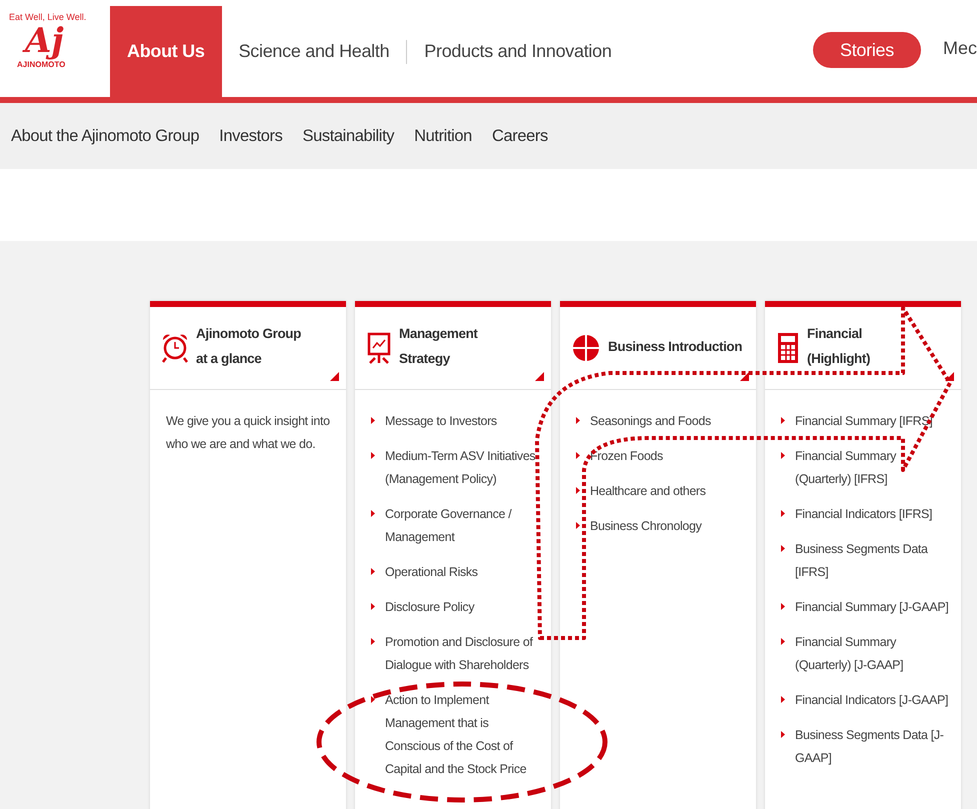  What do you see at coordinates (379, 348) in the screenshot?
I see `presentation-board-icon` at bounding box center [379, 348].